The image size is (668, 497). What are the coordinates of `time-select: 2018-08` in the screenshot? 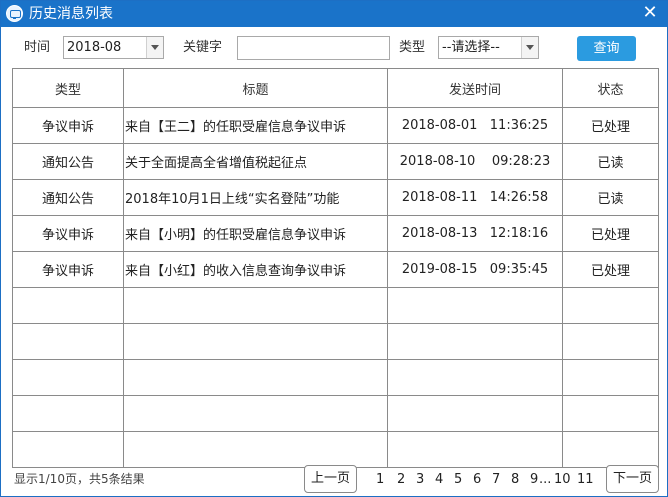 It's located at (113, 47).